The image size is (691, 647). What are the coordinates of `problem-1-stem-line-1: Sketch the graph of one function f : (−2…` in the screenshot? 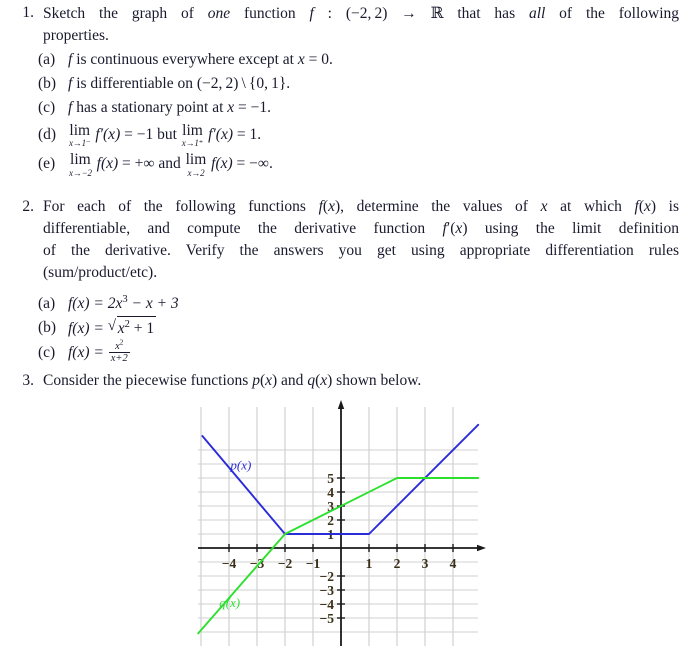 It's located at (361, 13).